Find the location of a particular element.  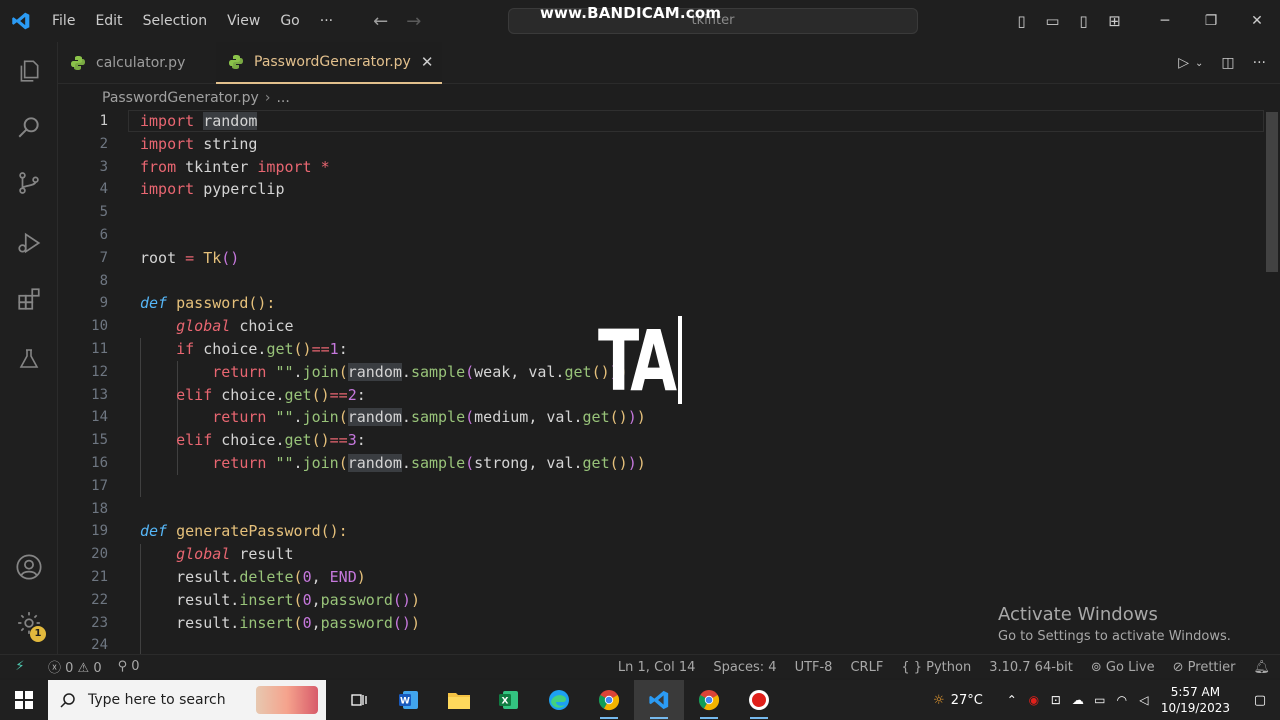

back-arrow-icon: ← is located at coordinates (380, 21).